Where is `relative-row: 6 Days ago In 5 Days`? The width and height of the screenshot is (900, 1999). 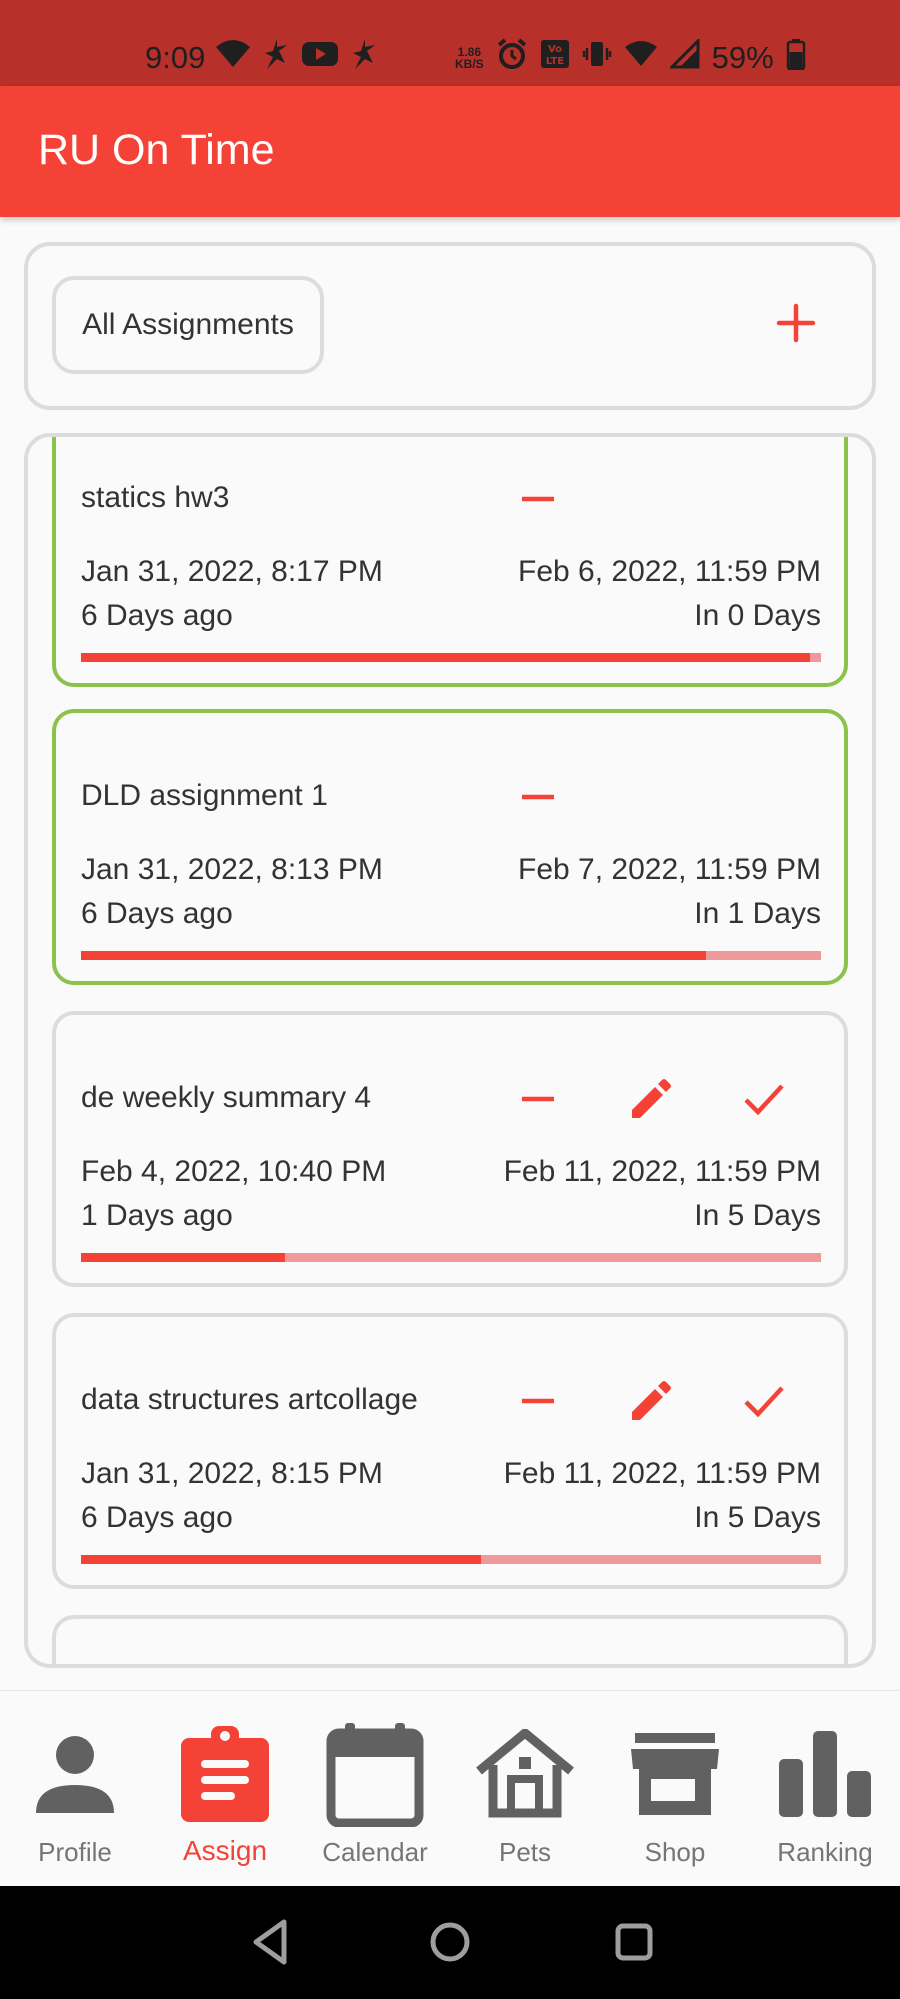
relative-row: 6 Days ago In 5 Days is located at coordinates (451, 1518).